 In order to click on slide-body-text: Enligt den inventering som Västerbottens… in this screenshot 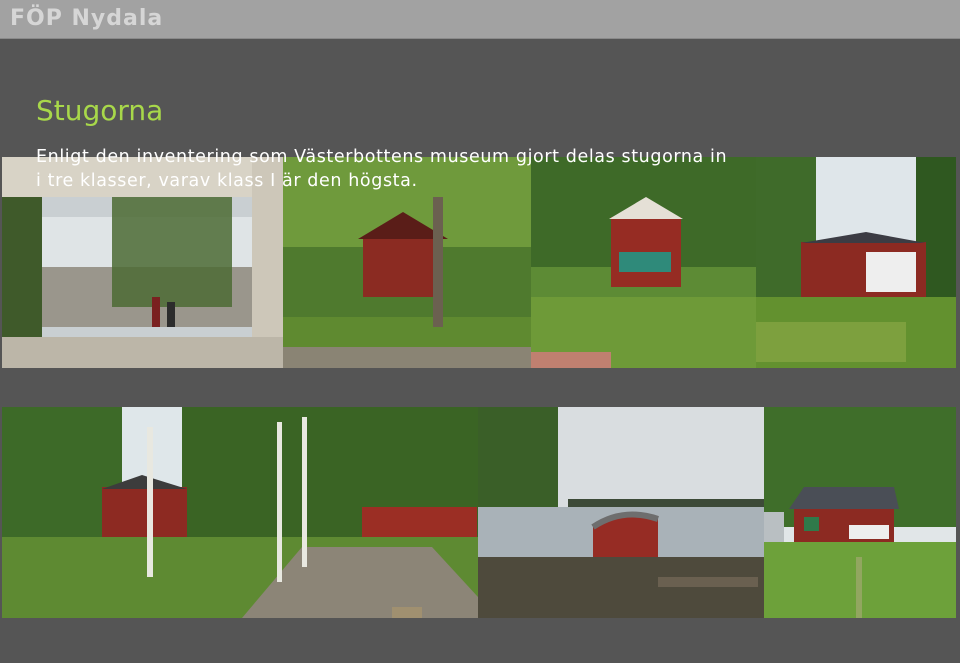, I will do `click(476, 169)`.